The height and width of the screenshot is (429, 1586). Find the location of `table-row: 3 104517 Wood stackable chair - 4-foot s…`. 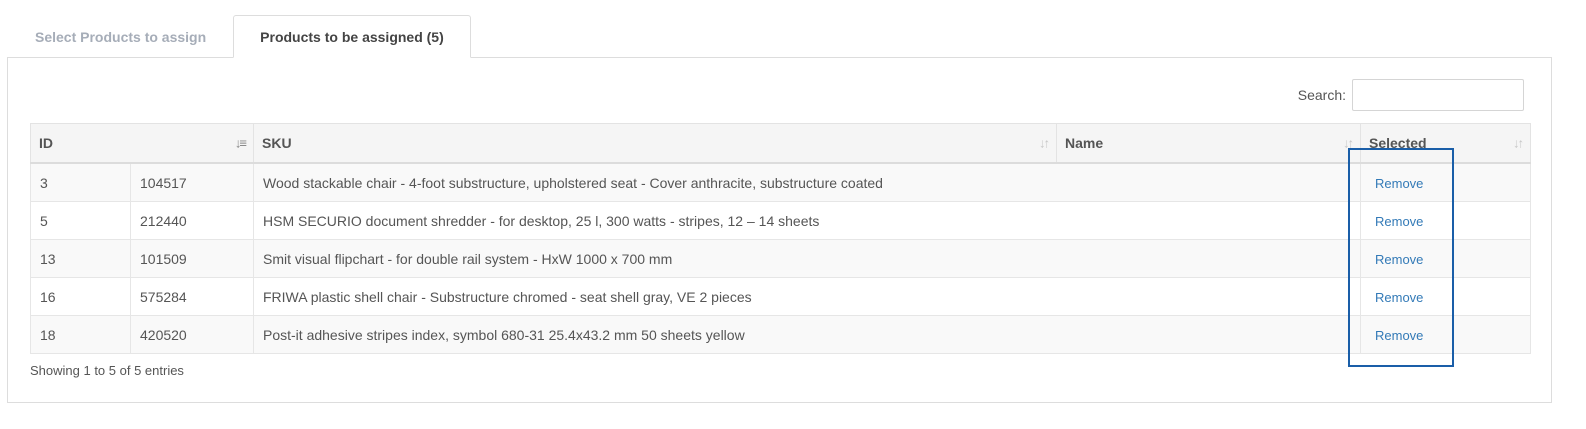

table-row: 3 104517 Wood stackable chair - 4-foot s… is located at coordinates (780, 182).